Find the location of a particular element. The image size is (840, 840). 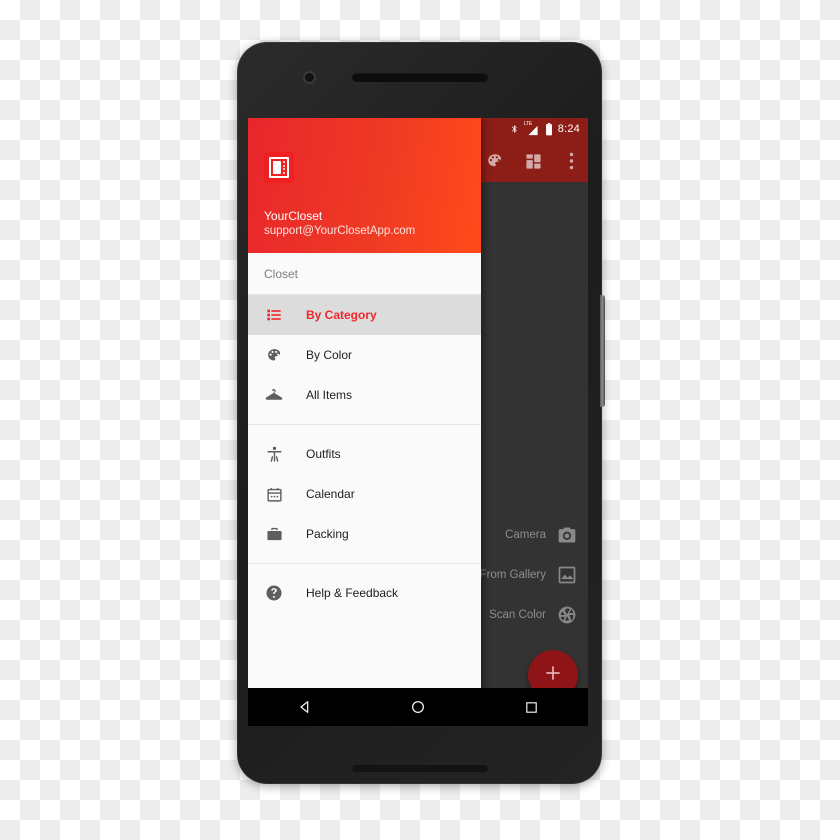

person-icon is located at coordinates (274, 454).